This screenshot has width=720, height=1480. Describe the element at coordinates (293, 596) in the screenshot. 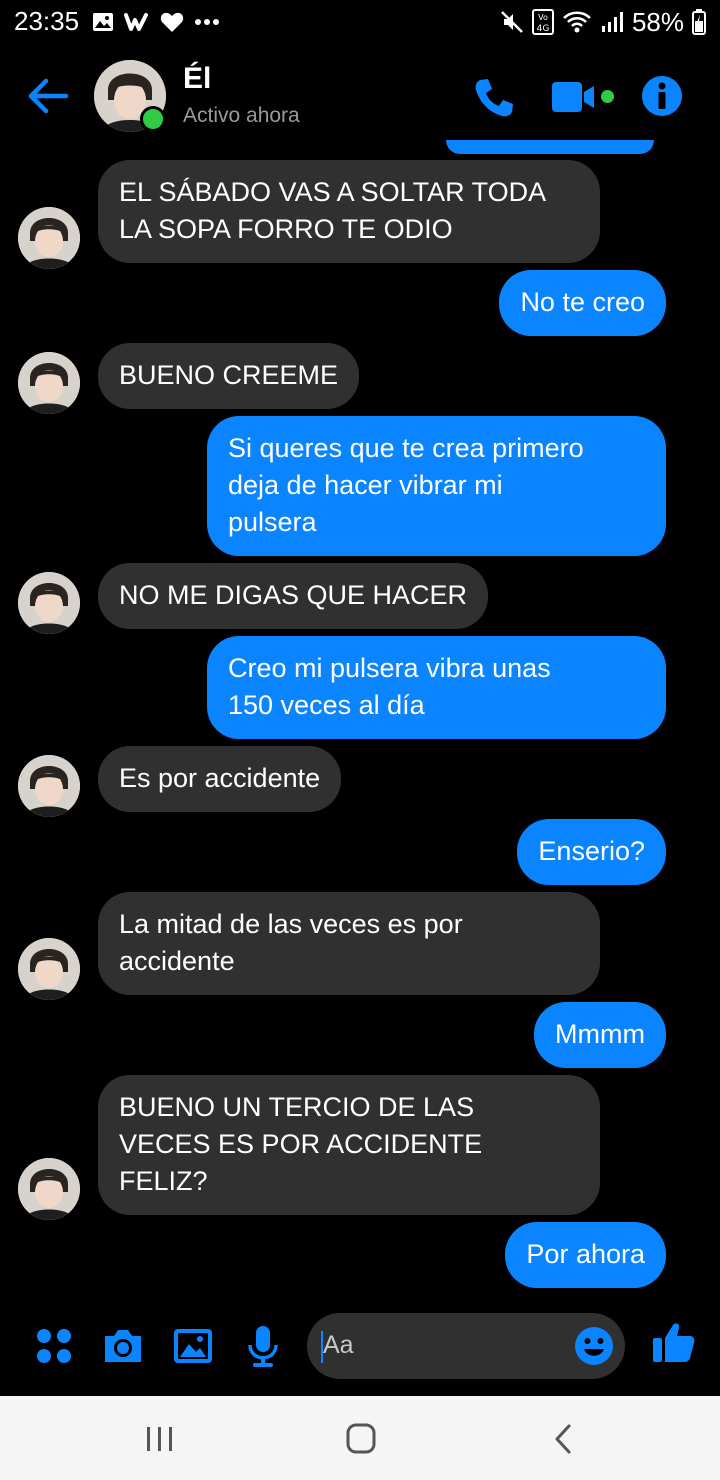

I see `message-received: NO ME DIGAS QUE HACER` at that location.